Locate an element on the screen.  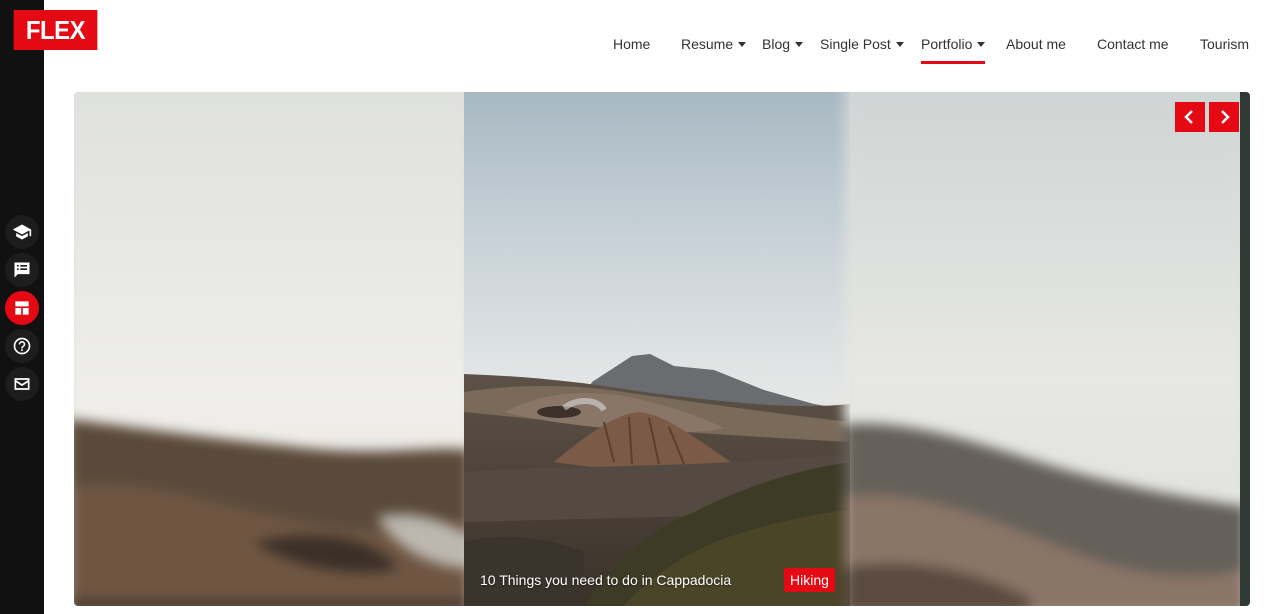
nav-item-tourism: Tourism is located at coordinates (1224, 44).